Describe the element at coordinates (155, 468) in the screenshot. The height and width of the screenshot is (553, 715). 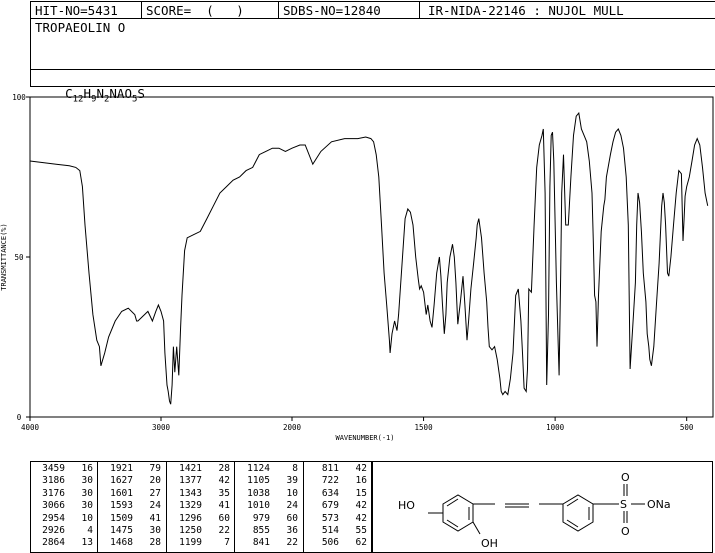
I see `peak-transmittance: 79` at that location.